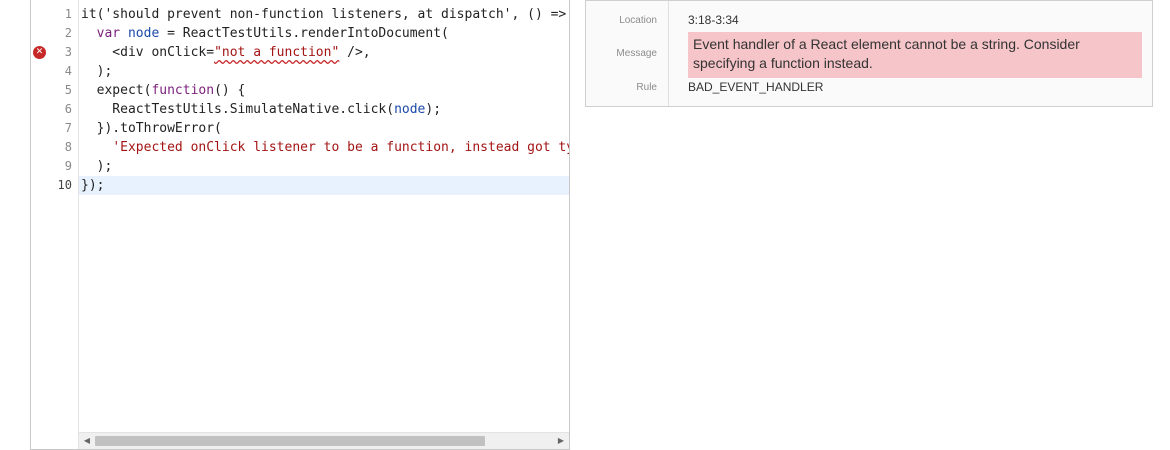 Image resolution: width=1170 pixels, height=450 pixels. I want to click on line-number: 5, so click(68, 90).